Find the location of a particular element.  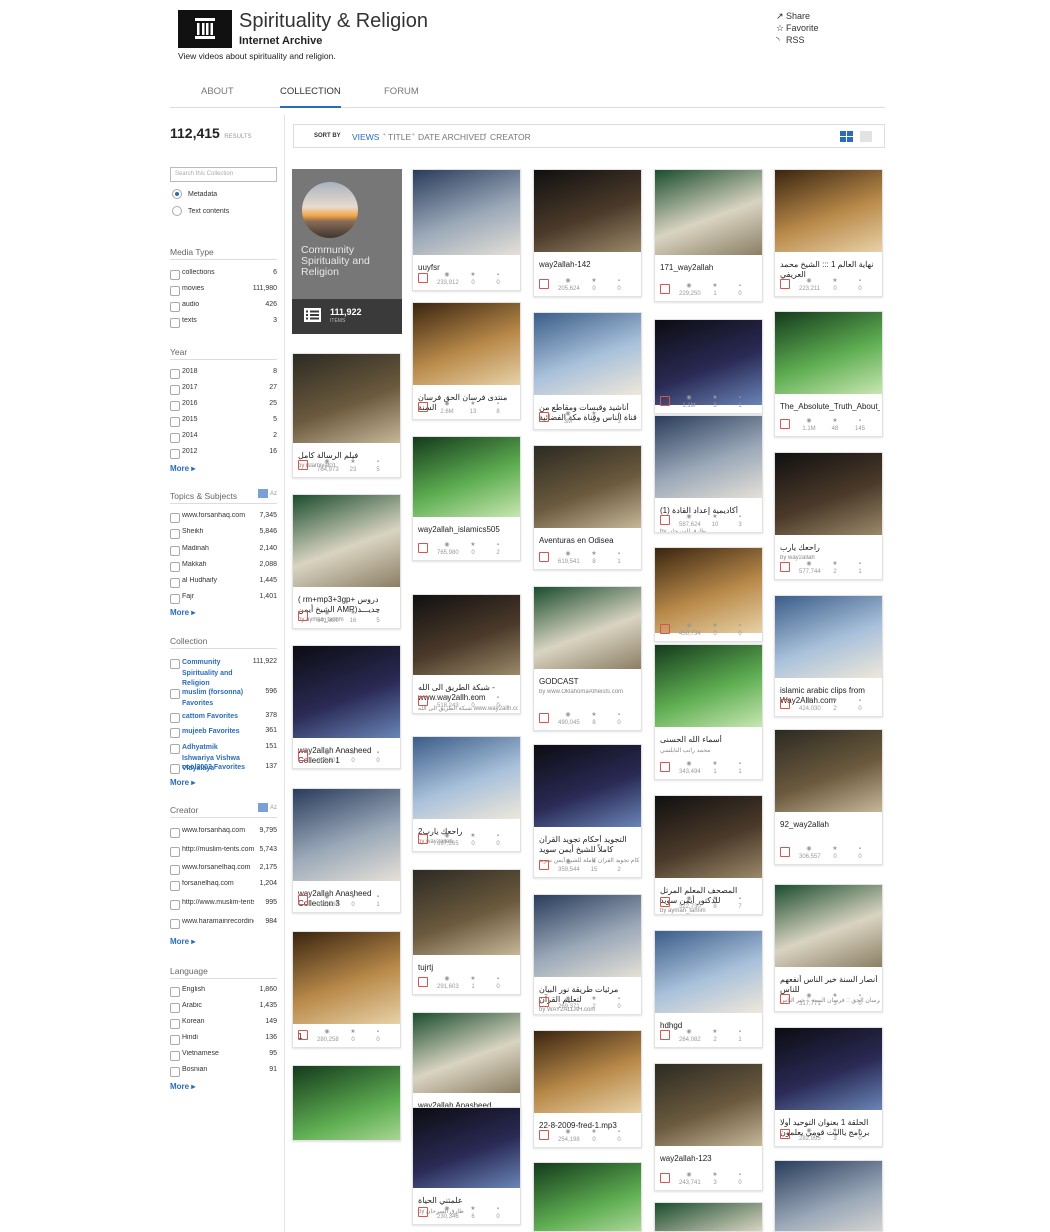

facet-row: 2017 27 is located at coordinates (223, 389).